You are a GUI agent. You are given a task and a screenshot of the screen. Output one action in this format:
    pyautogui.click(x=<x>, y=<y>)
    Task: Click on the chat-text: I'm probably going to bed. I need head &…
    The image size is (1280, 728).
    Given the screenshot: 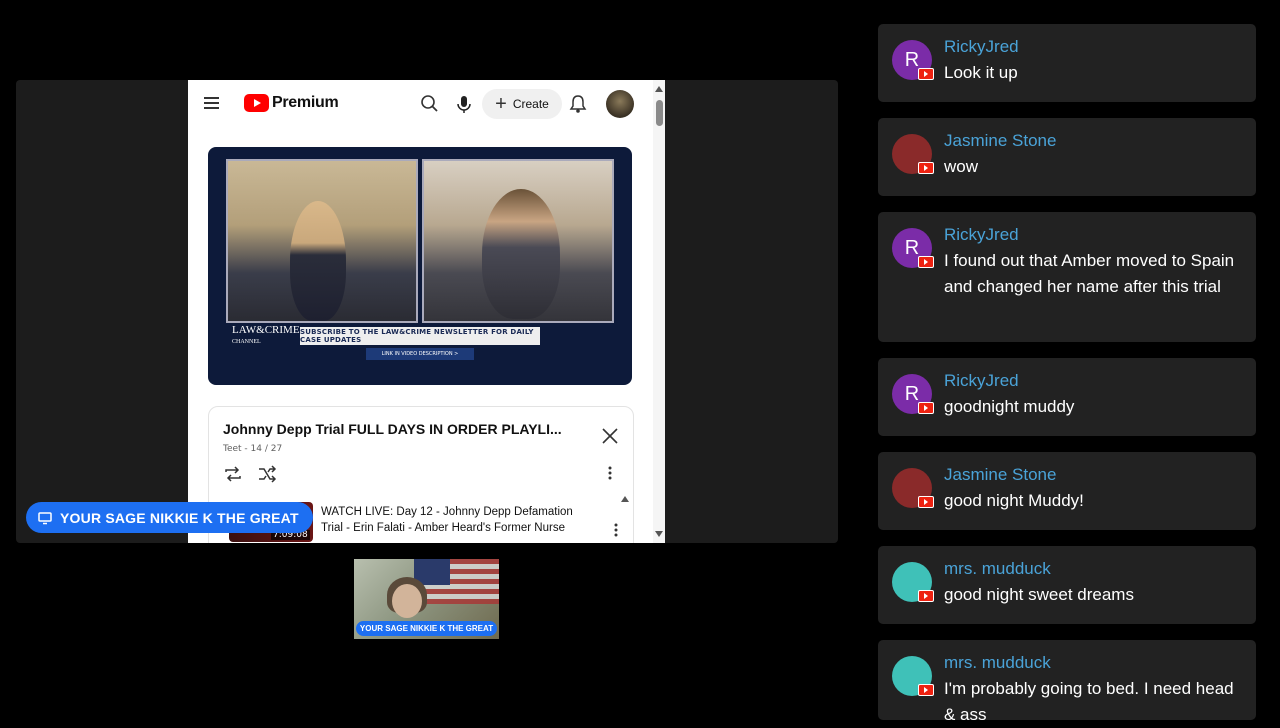 What is the action you would take?
    pyautogui.click(x=1089, y=701)
    